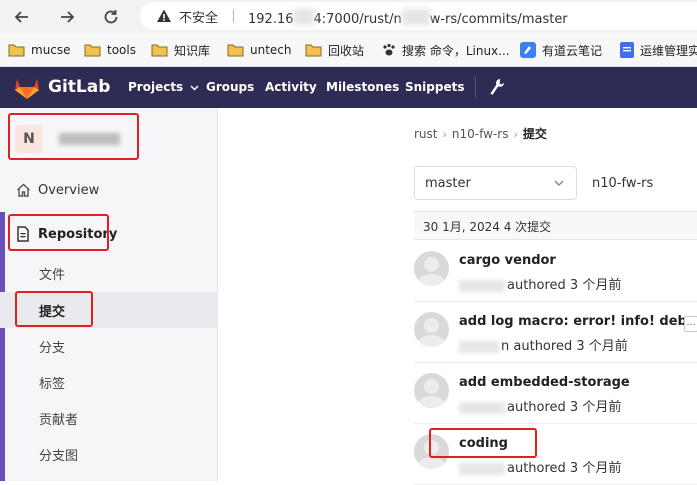 The height and width of the screenshot is (485, 697). What do you see at coordinates (109, 346) in the screenshot?
I see `sidebar-sub-branches: 分支` at bounding box center [109, 346].